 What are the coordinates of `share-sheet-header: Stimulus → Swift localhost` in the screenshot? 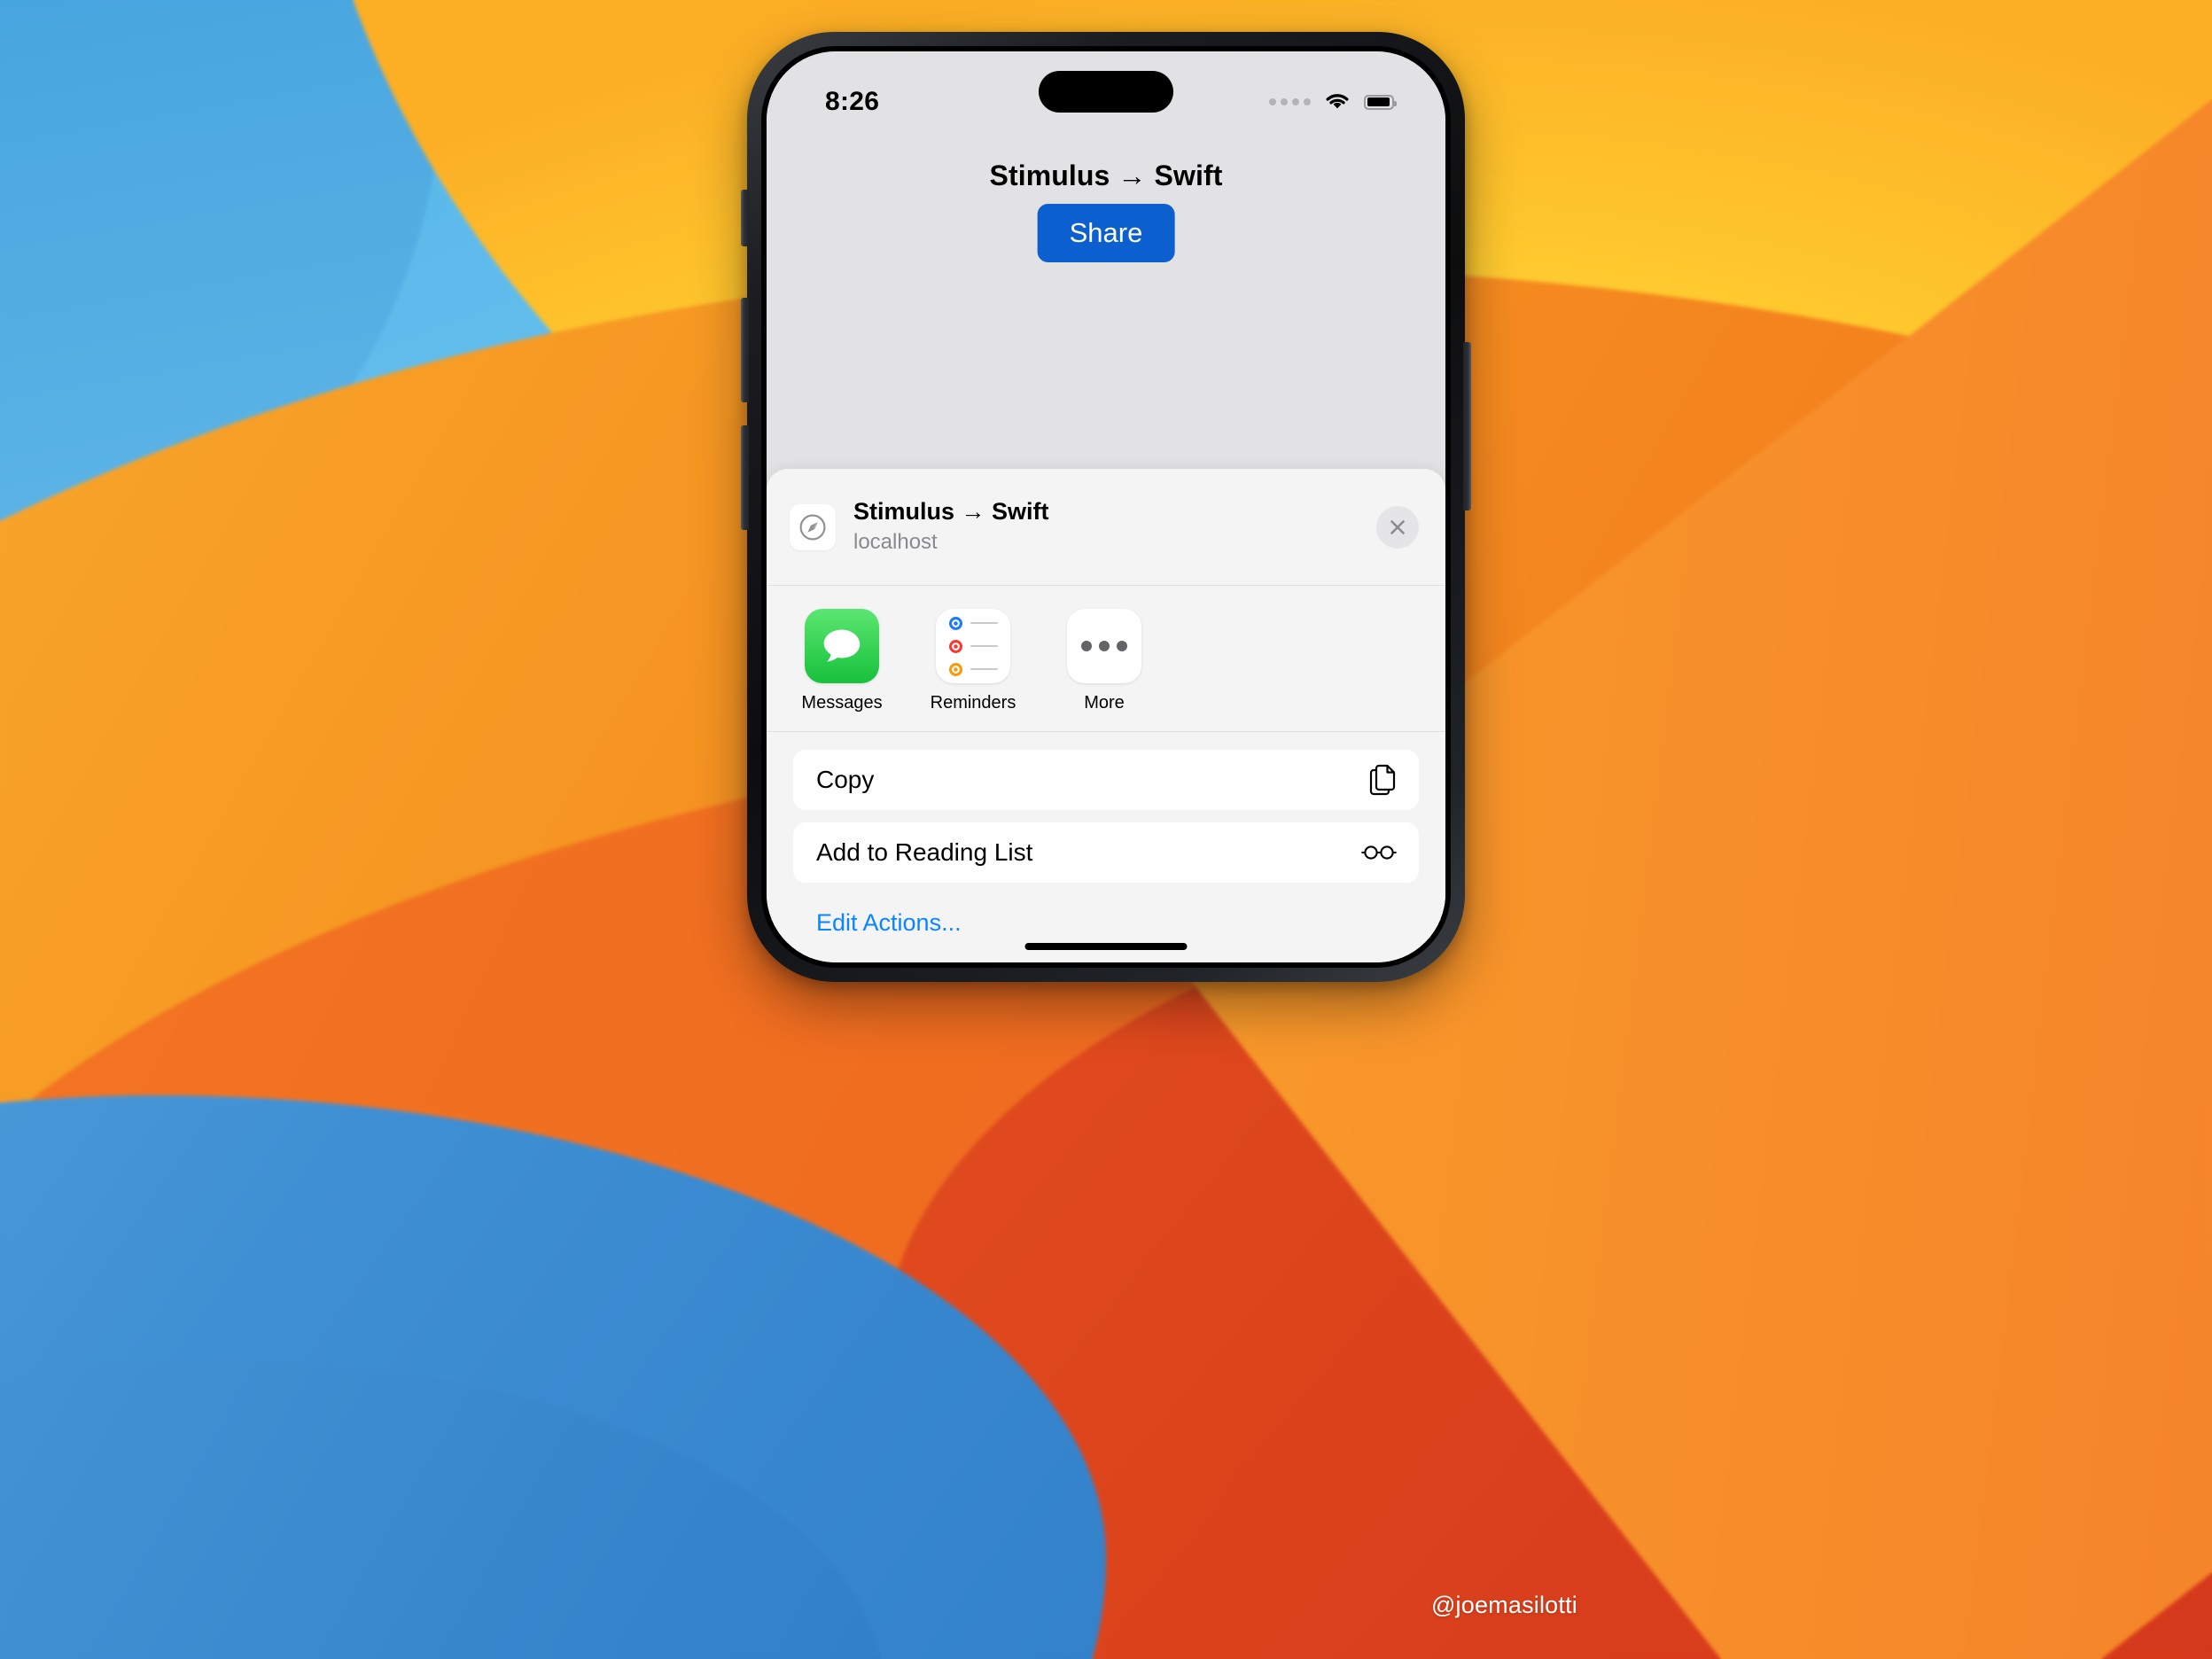 It's located at (1106, 527).